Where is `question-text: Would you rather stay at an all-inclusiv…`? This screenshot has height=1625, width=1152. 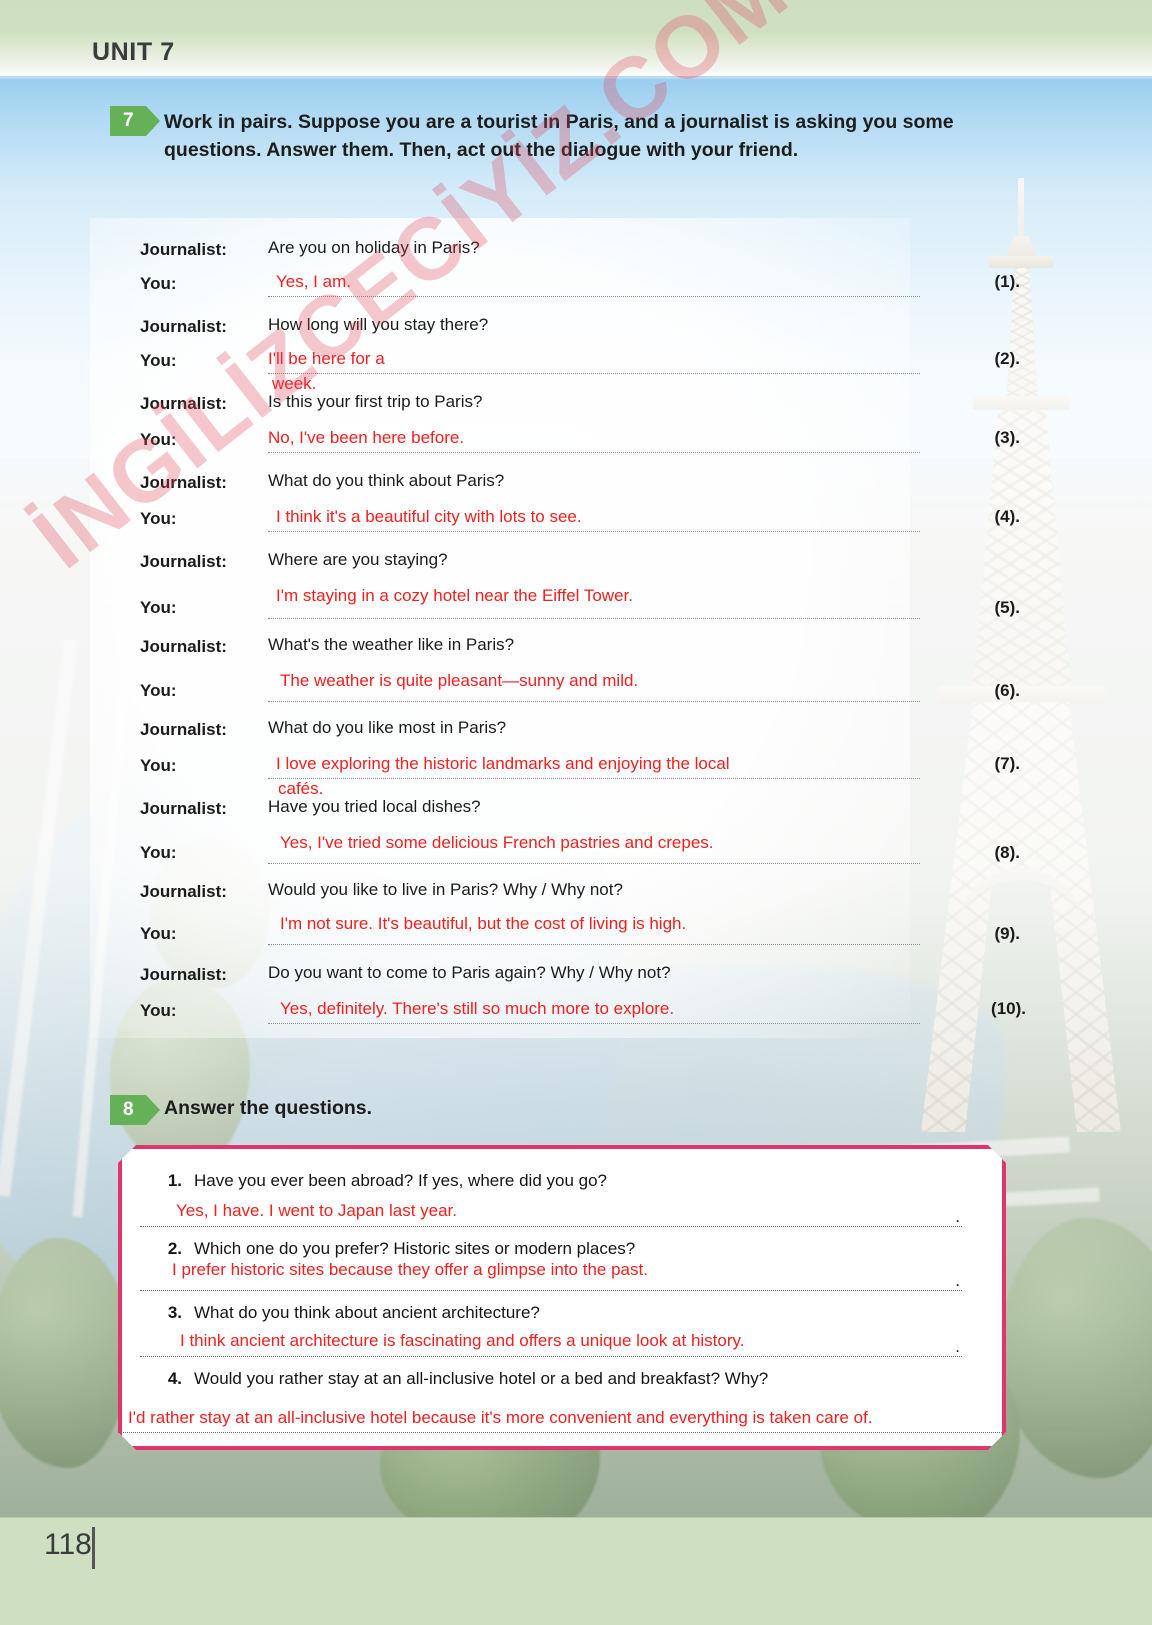 question-text: Would you rather stay at an all-inclusiv… is located at coordinates (481, 1378).